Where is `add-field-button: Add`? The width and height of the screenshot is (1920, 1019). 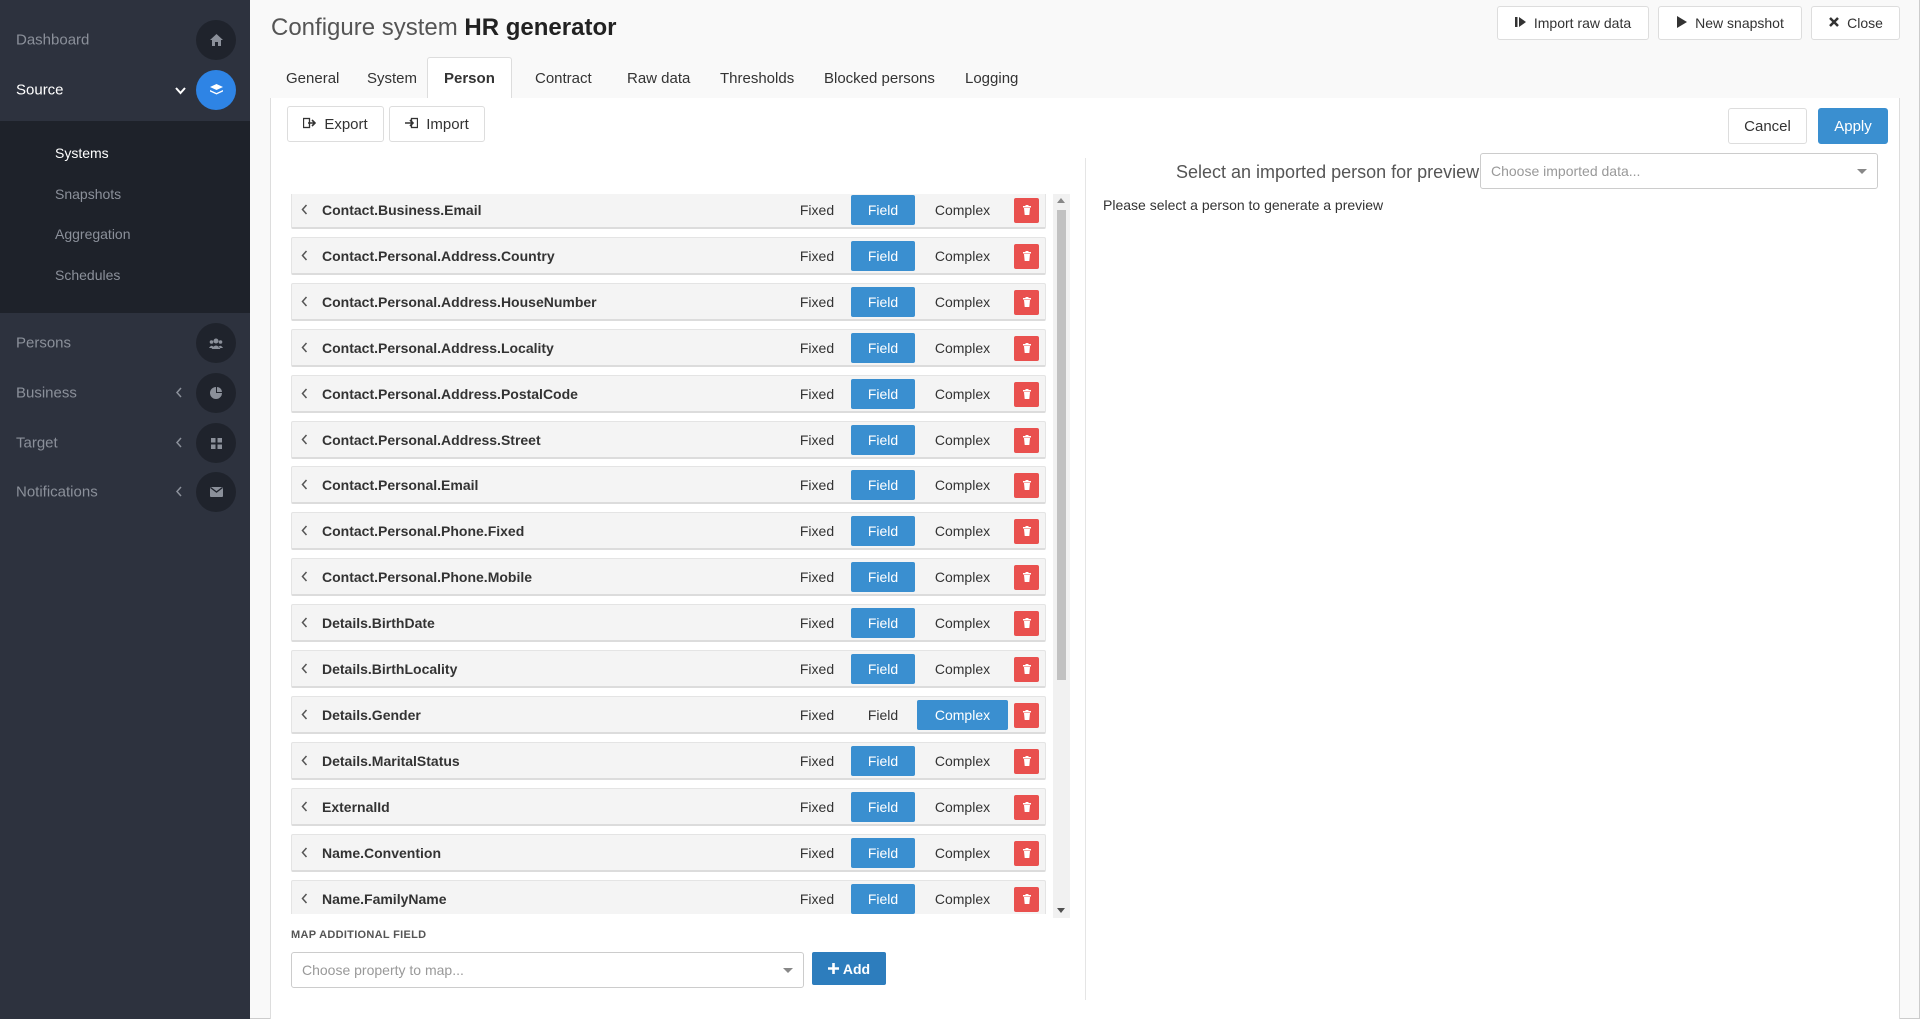 add-field-button: Add is located at coordinates (849, 968).